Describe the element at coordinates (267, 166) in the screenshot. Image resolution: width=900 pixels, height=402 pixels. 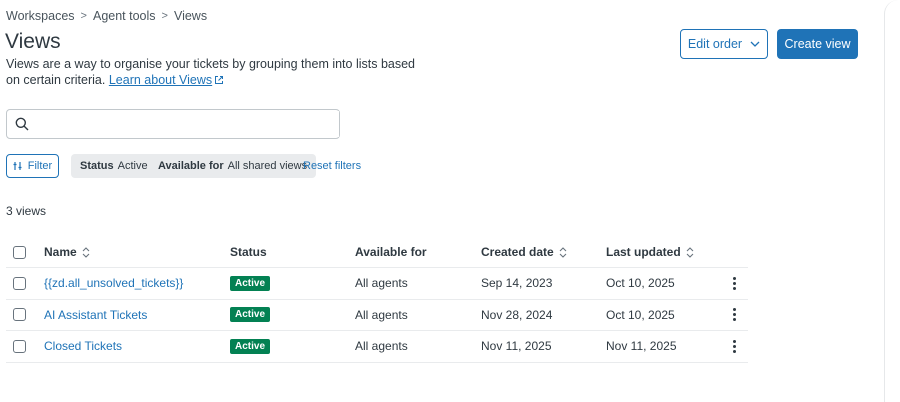
I see `available-chip-value: All shared views` at that location.